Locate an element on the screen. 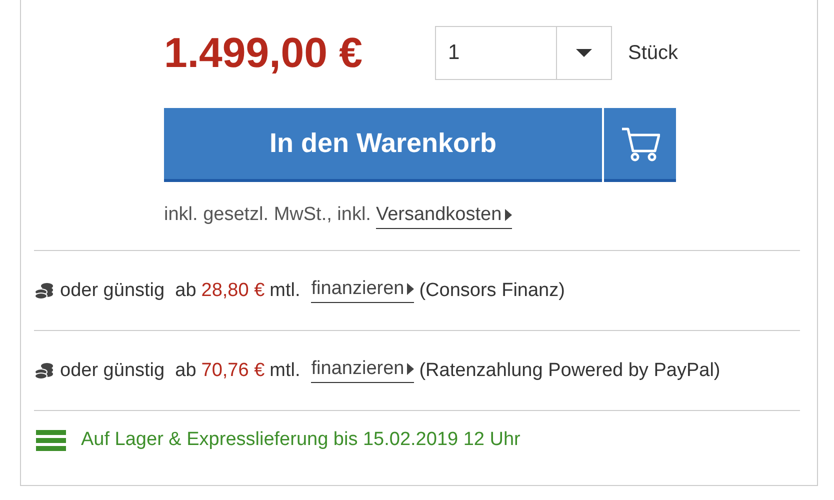  shipping-link: Versandkosten is located at coordinates (444, 216).